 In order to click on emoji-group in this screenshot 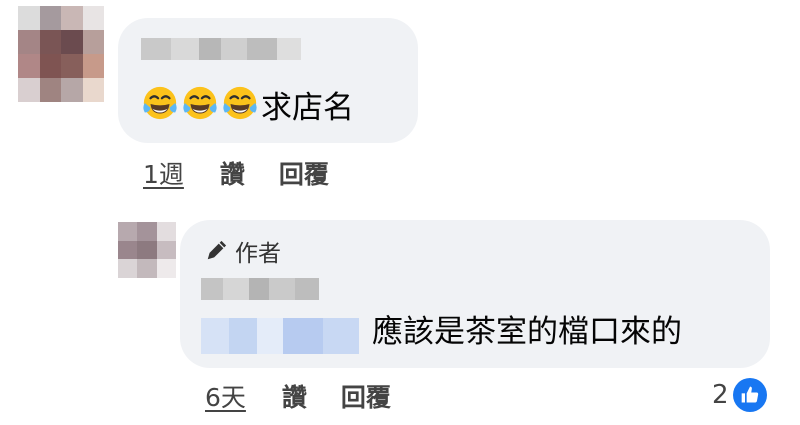, I will do `click(201, 108)`.